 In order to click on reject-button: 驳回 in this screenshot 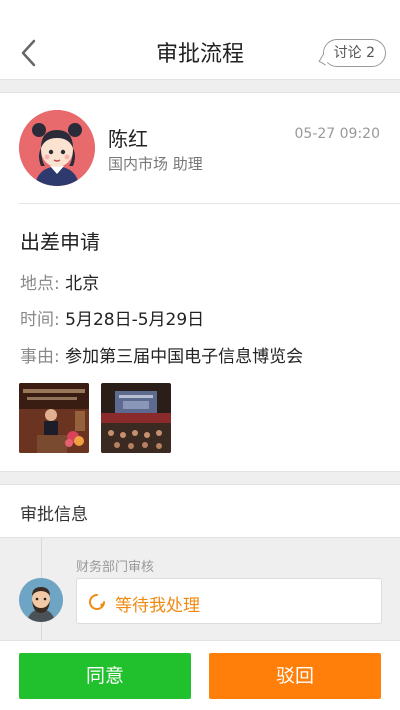, I will do `click(295, 676)`.